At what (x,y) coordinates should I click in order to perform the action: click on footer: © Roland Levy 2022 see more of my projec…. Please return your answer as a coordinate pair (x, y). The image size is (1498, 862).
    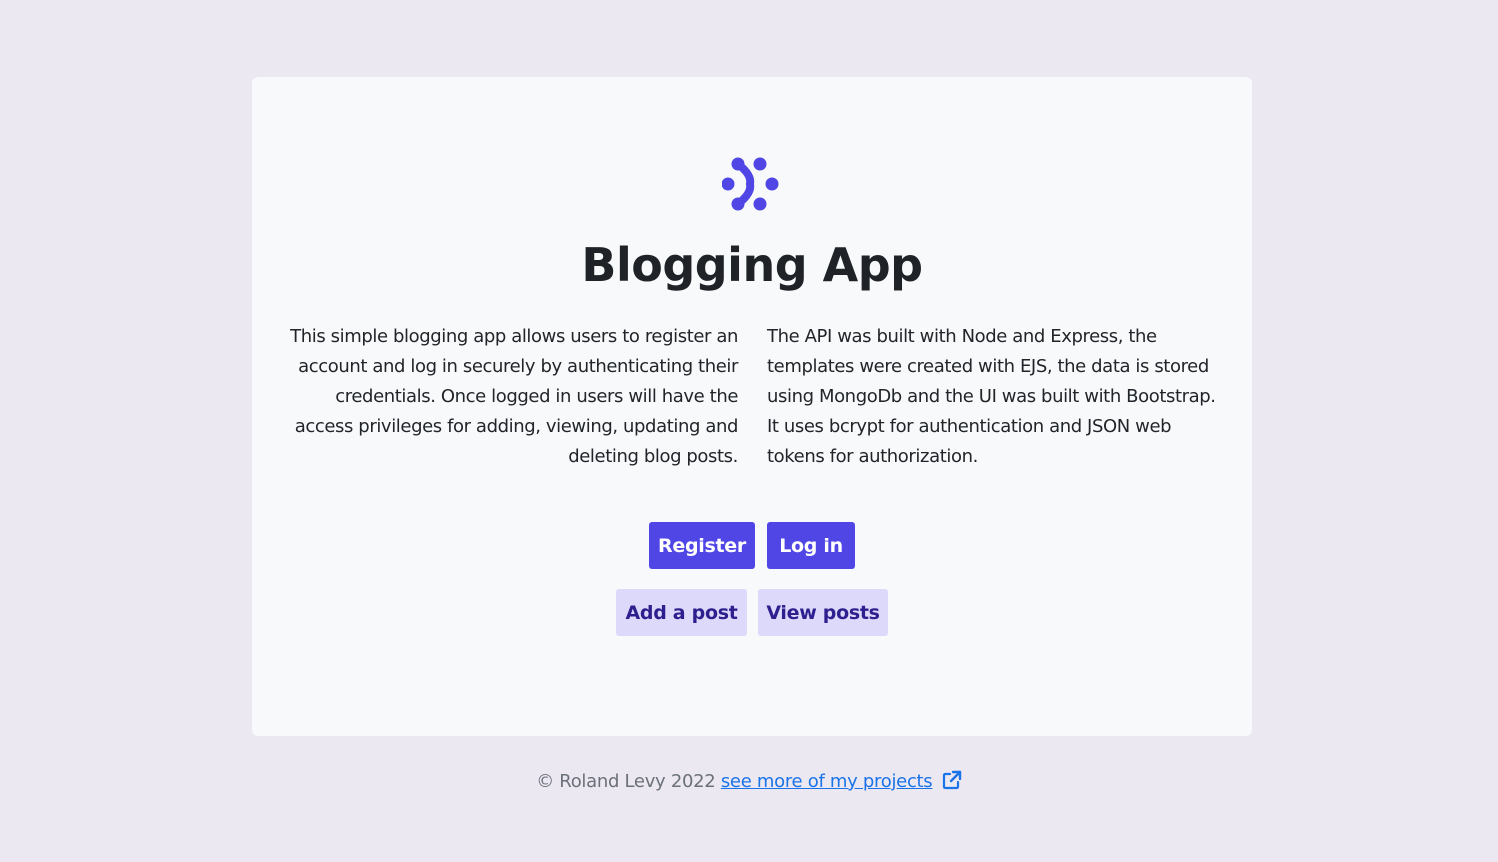
    Looking at the image, I should click on (749, 782).